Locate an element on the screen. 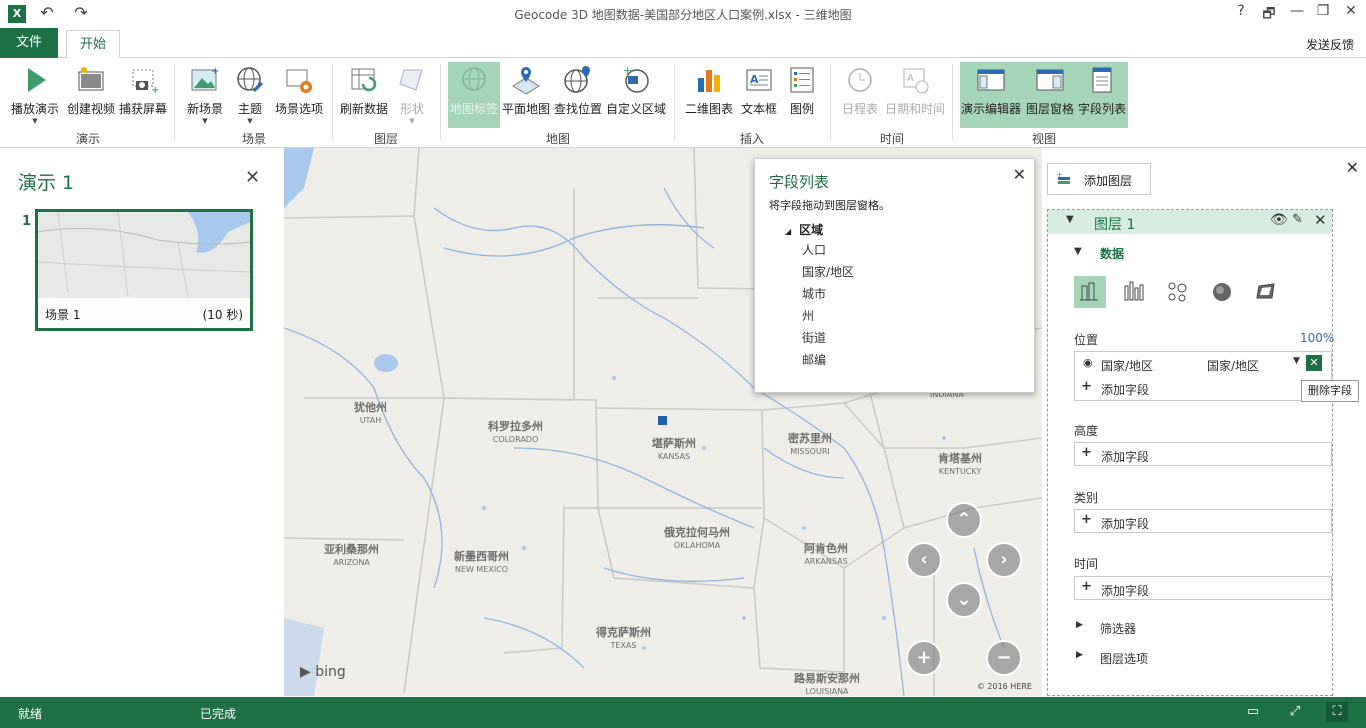 The height and width of the screenshot is (728, 1366). data-section-title: 数据 is located at coordinates (1112, 254).